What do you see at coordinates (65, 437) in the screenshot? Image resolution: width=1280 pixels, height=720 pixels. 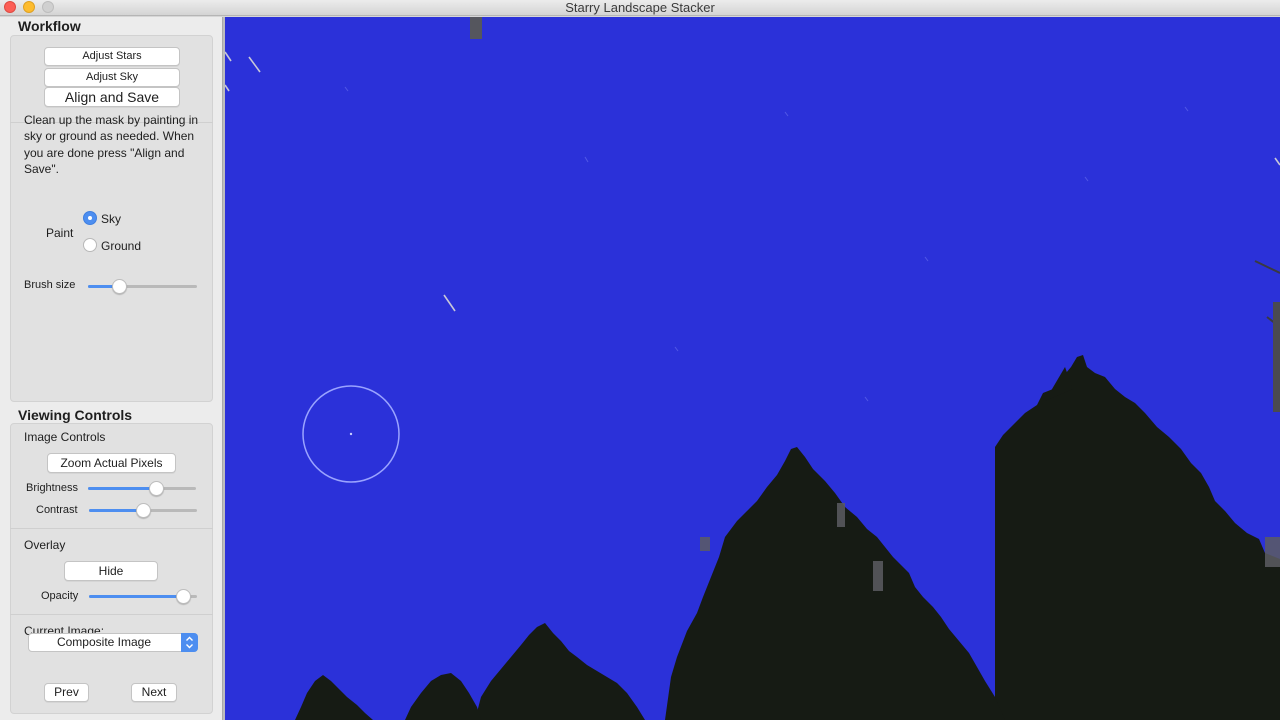 I see `image-controls-label: Image Controls` at bounding box center [65, 437].